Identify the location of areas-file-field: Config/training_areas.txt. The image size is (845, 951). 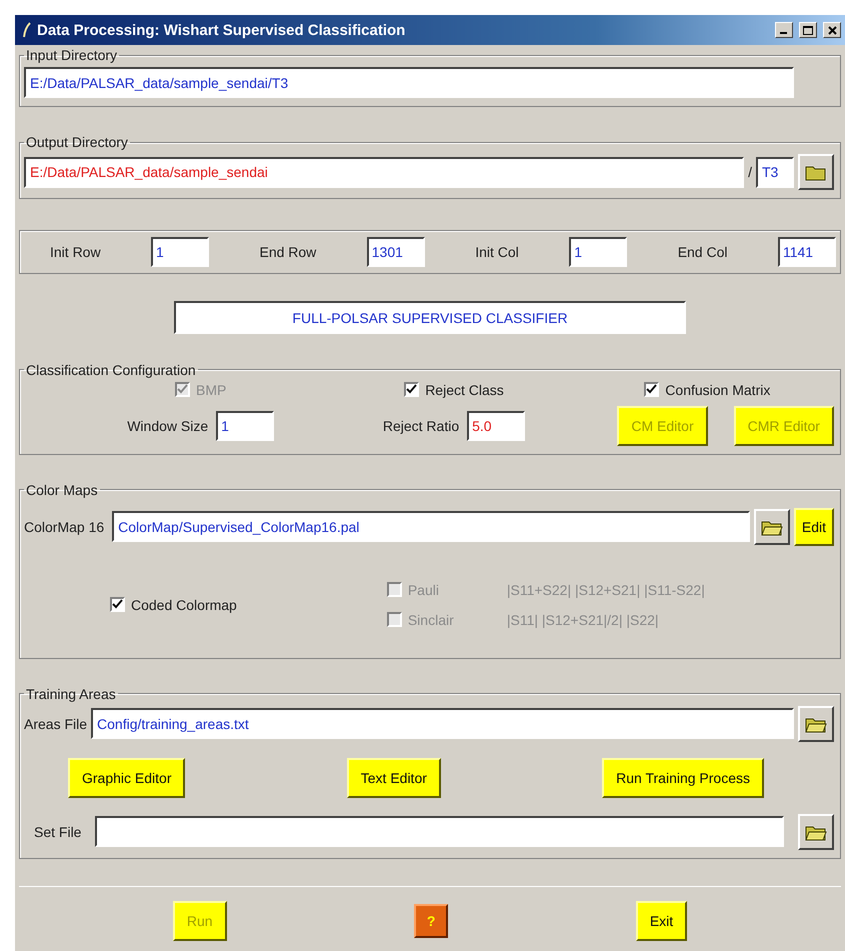
(442, 724).